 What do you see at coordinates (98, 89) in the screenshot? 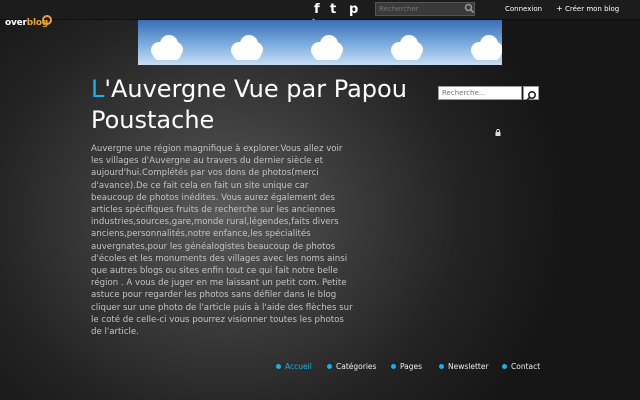
I see `title-first-letter: L` at bounding box center [98, 89].